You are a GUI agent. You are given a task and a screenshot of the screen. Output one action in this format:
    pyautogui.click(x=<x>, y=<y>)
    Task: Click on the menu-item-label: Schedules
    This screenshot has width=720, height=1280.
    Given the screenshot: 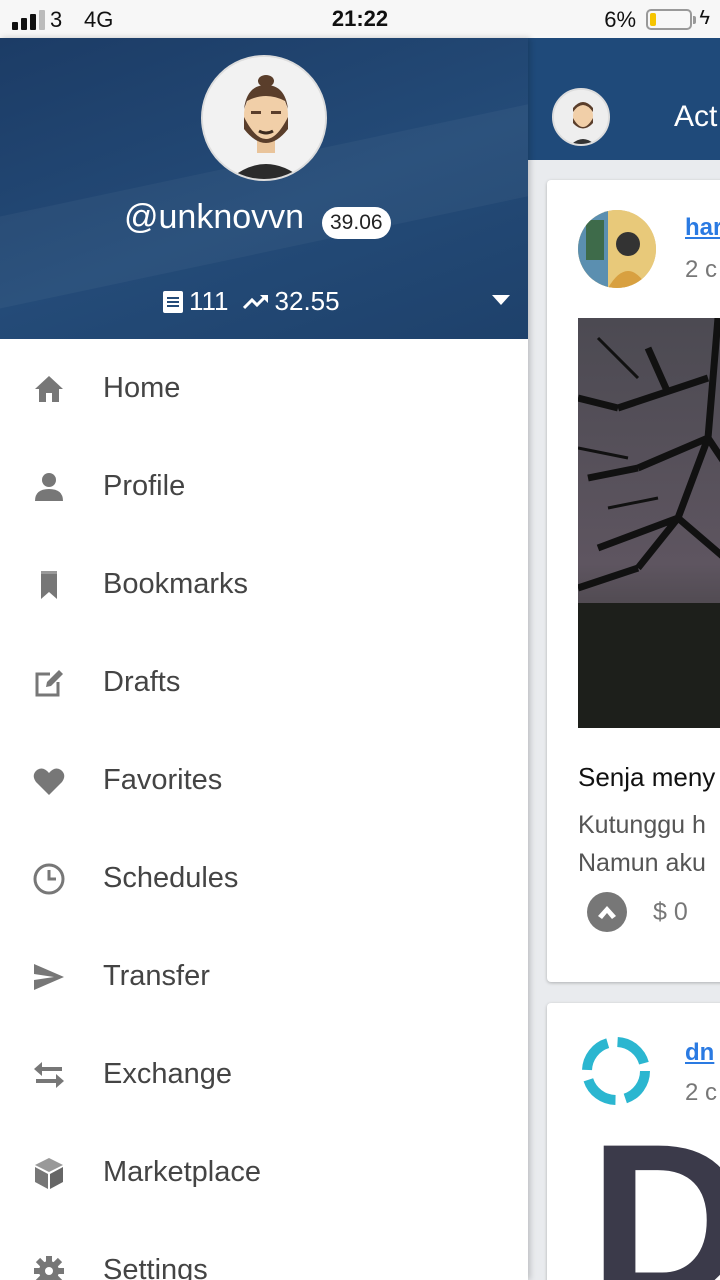 What is the action you would take?
    pyautogui.click(x=171, y=878)
    